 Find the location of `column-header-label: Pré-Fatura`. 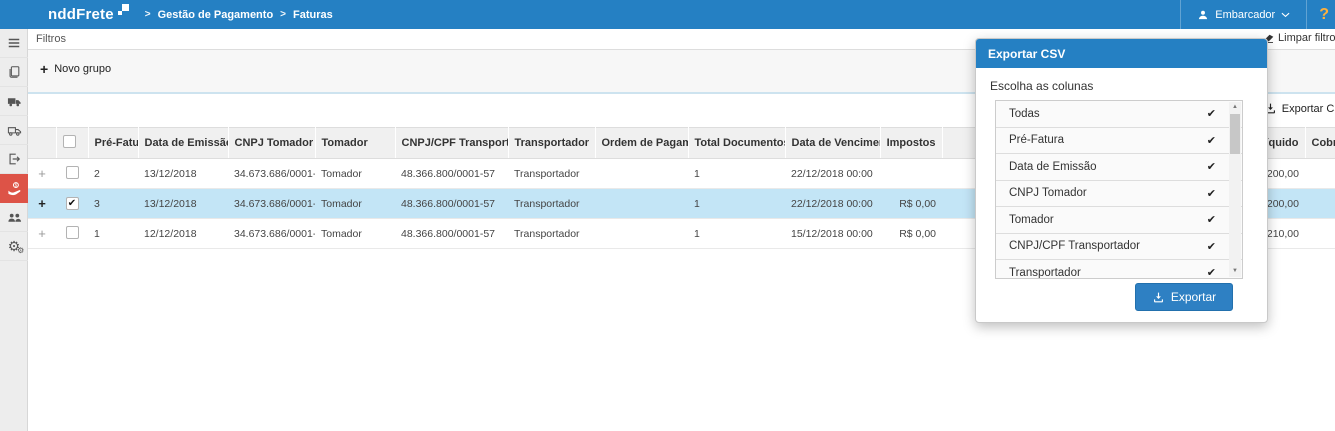

column-header-label: Pré-Fatura is located at coordinates (116, 143).